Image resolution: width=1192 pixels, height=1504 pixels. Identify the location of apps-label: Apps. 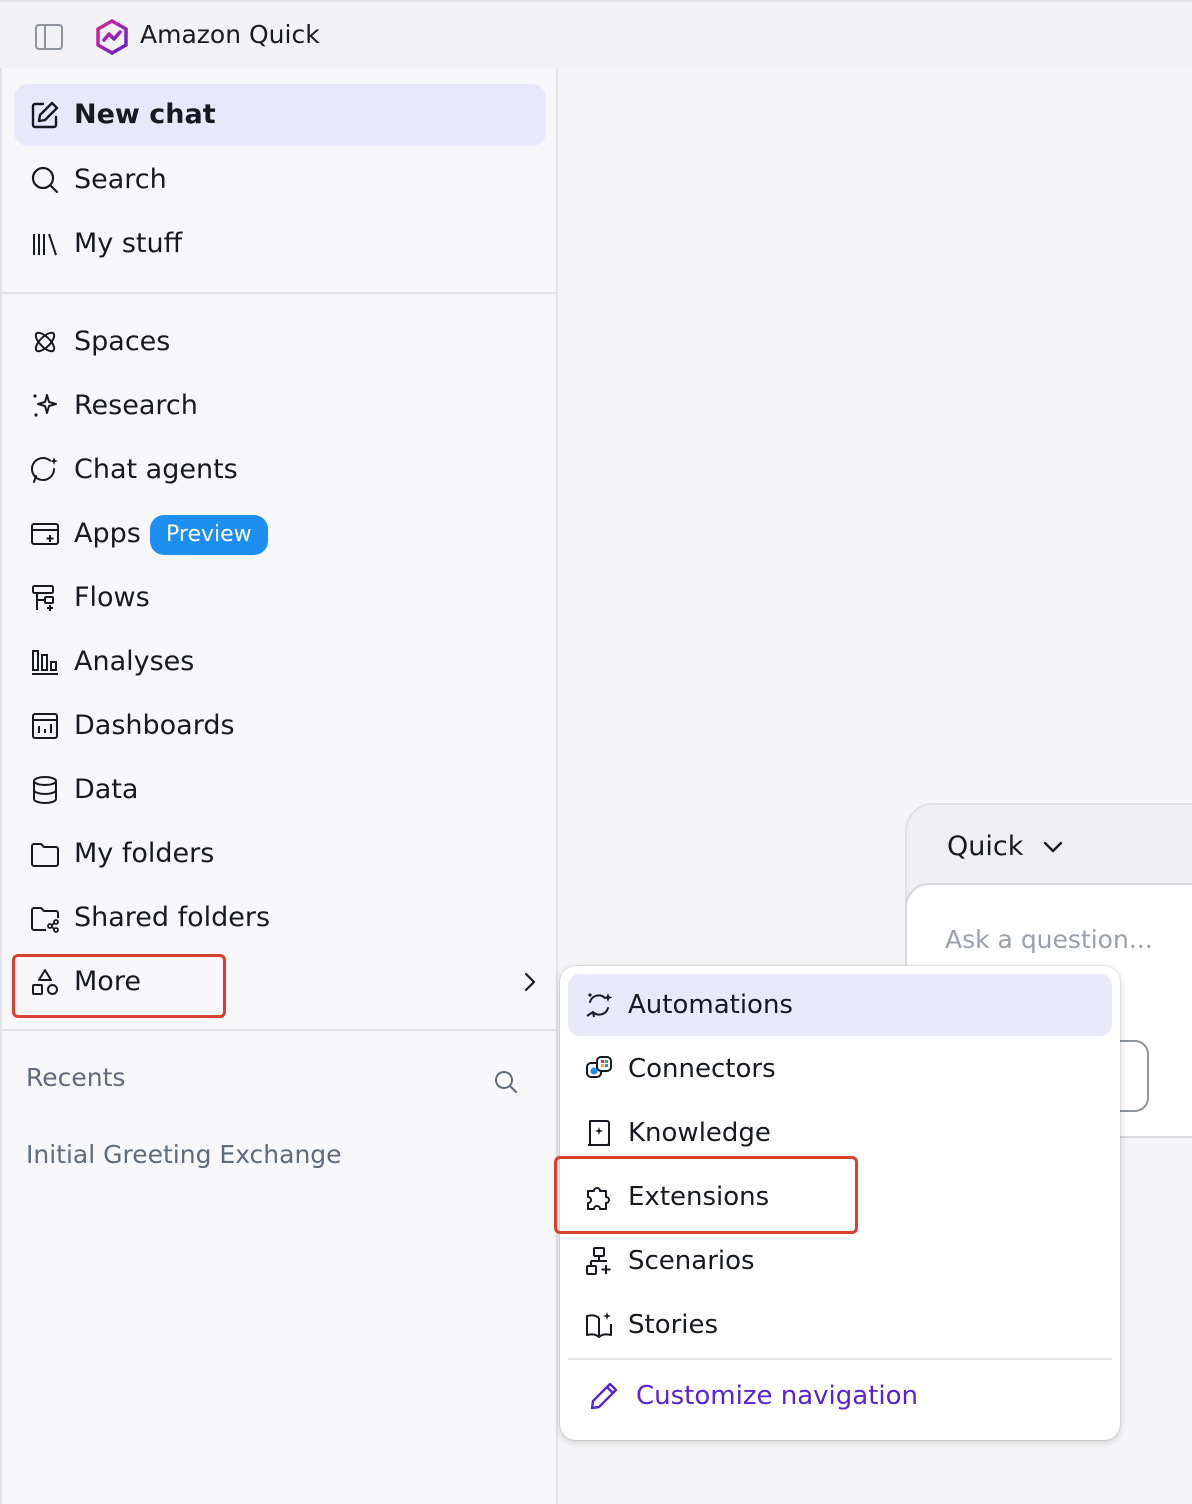
(107, 533).